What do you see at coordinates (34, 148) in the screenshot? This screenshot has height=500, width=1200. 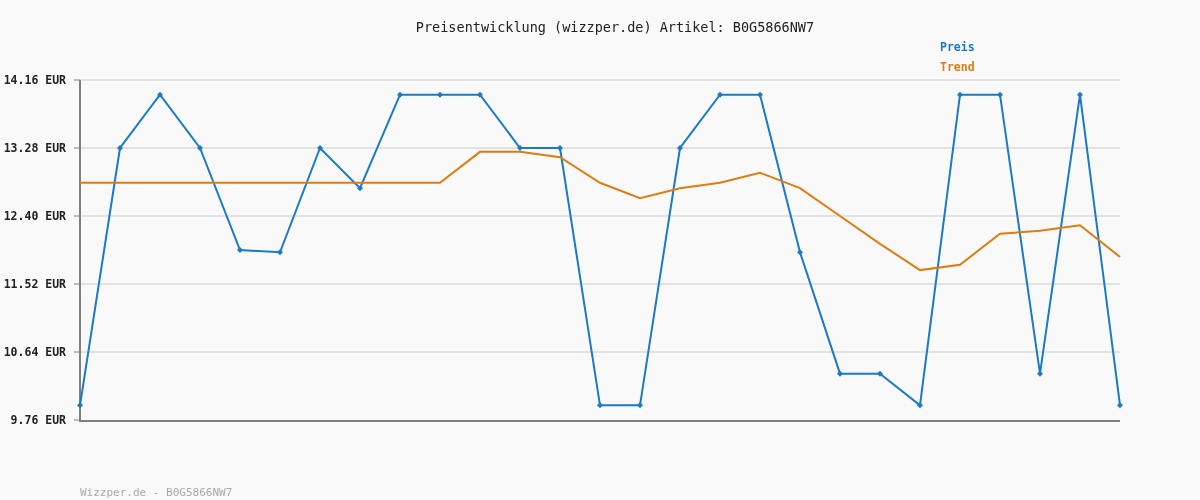 I see `y-axis-label: 13.28 EUR` at bounding box center [34, 148].